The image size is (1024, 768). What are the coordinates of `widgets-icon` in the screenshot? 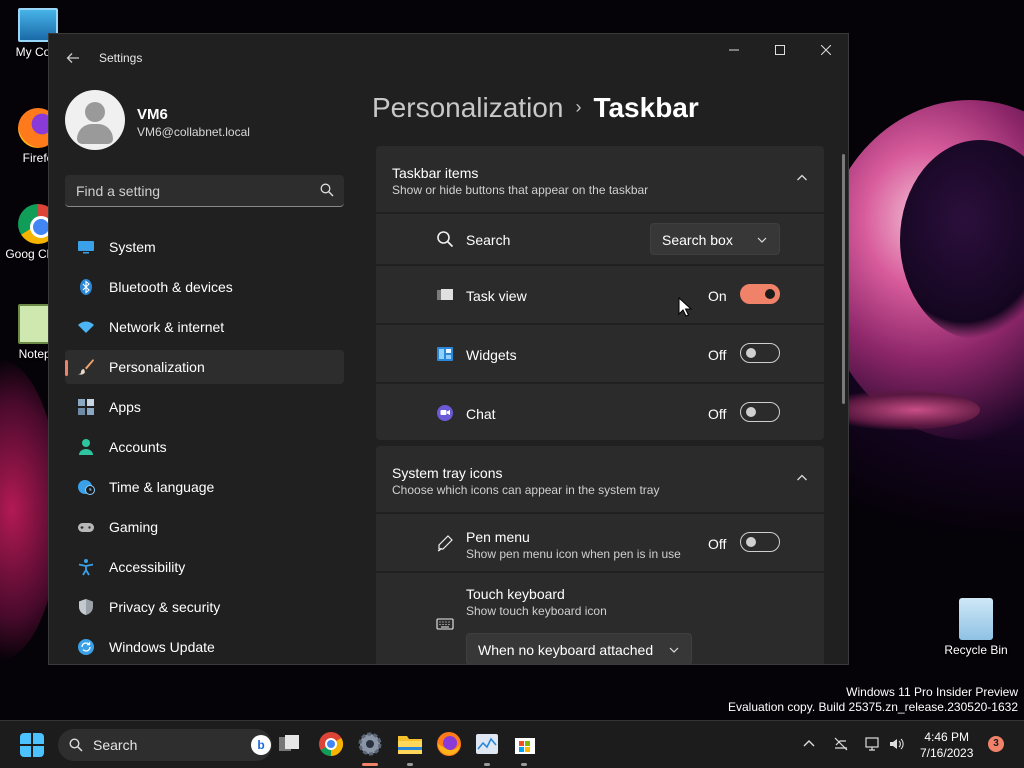 It's located at (445, 354).